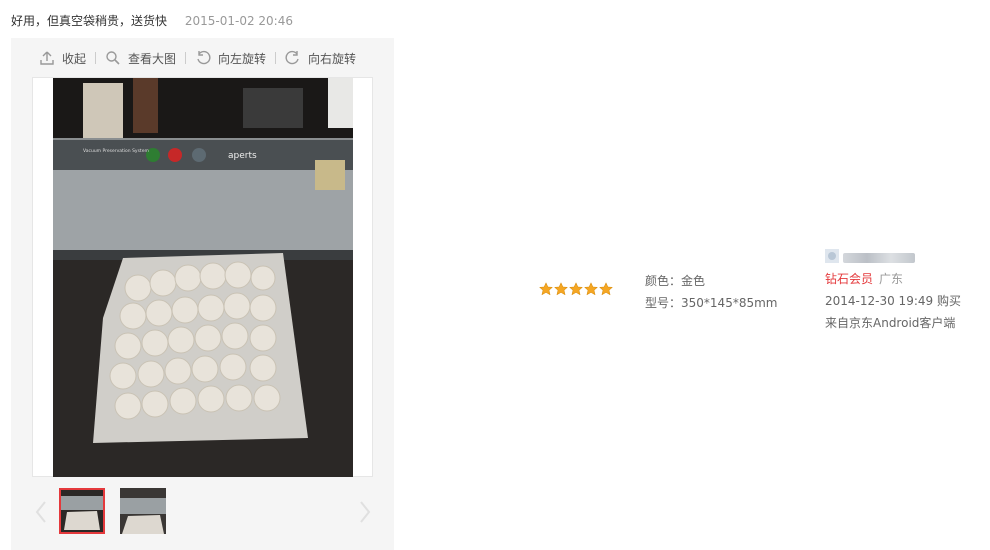 This screenshot has width=990, height=550. I want to click on view-large-button: 查看大图, so click(140, 58).